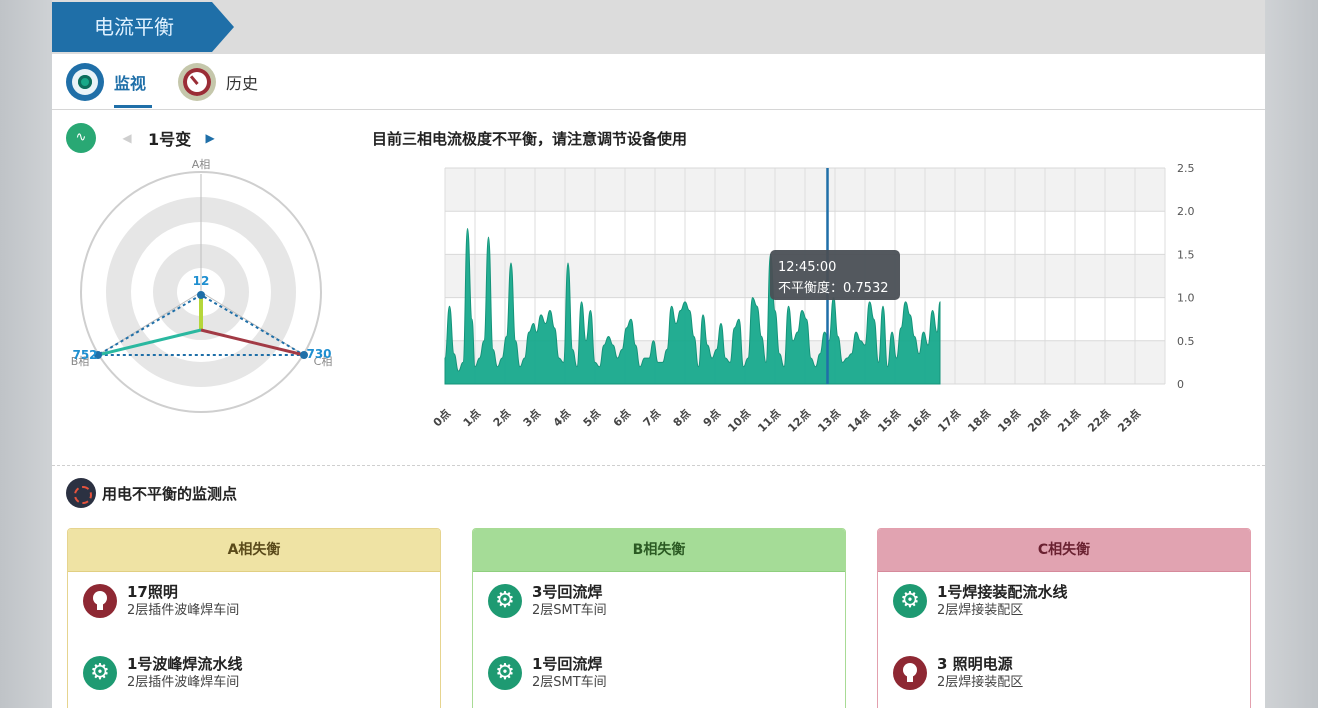 The height and width of the screenshot is (708, 1318). Describe the element at coordinates (106, 82) in the screenshot. I see `tab-monitor: 监视` at that location.